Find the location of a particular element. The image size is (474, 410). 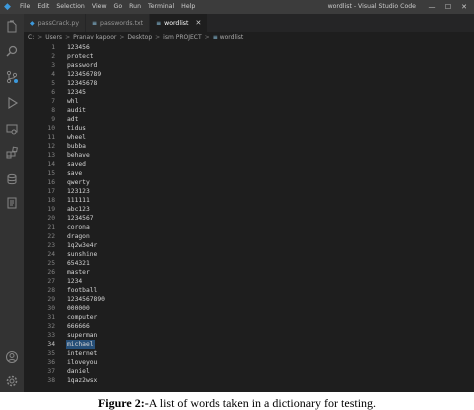

editor-line: 22 dragon is located at coordinates (249, 236).